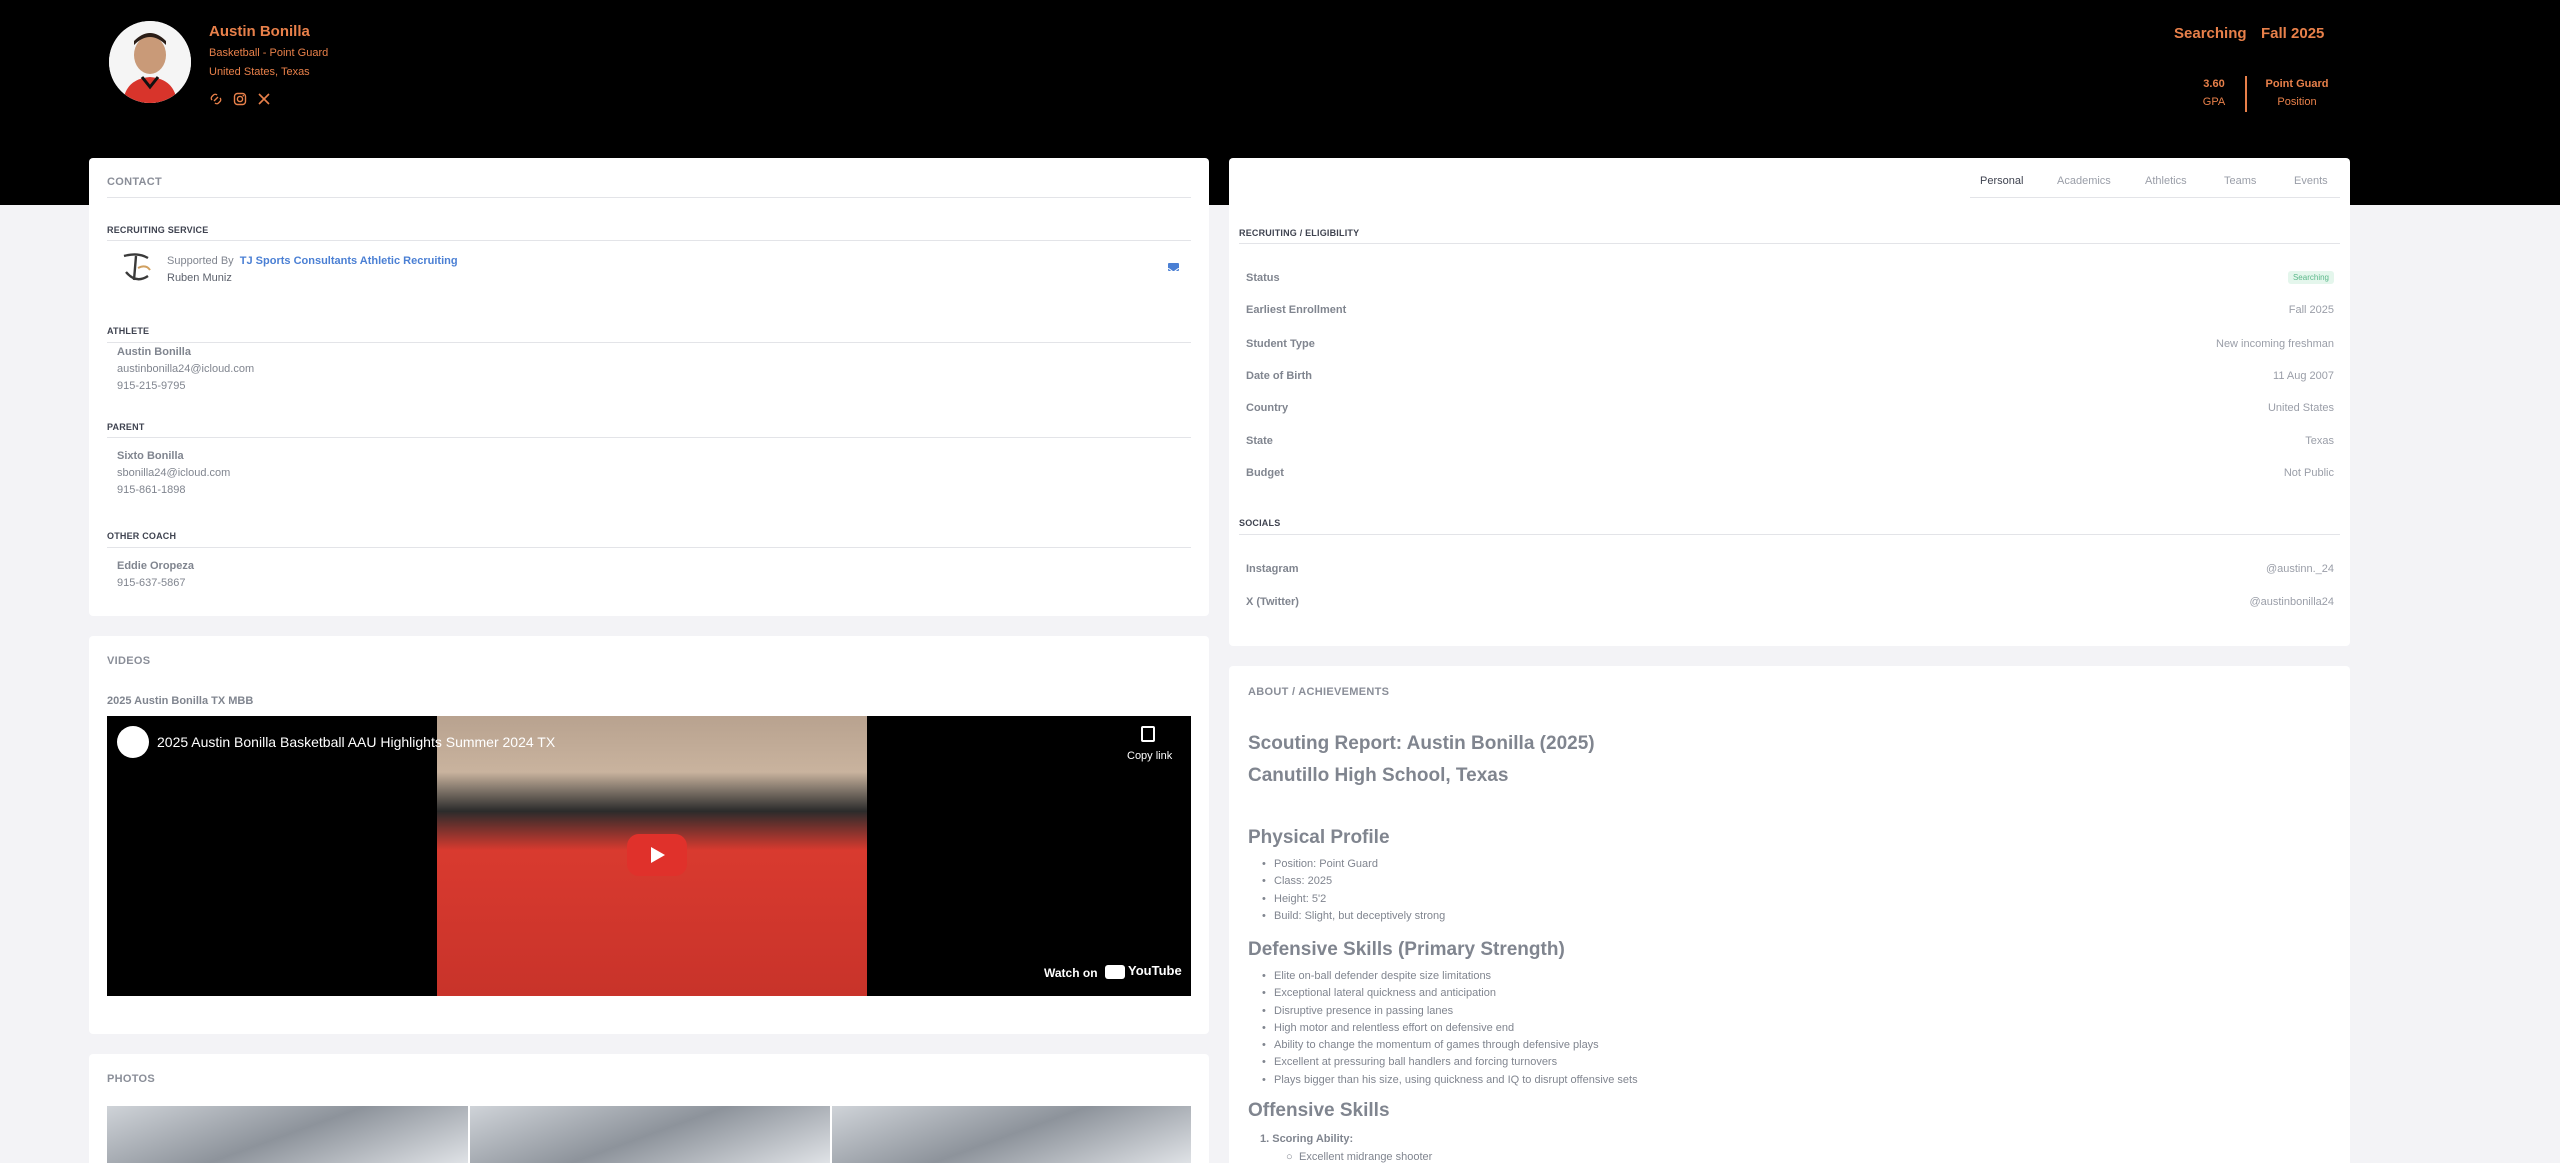 This screenshot has width=2560, height=1163. I want to click on other-coach-label: OTHER COACH, so click(142, 536).